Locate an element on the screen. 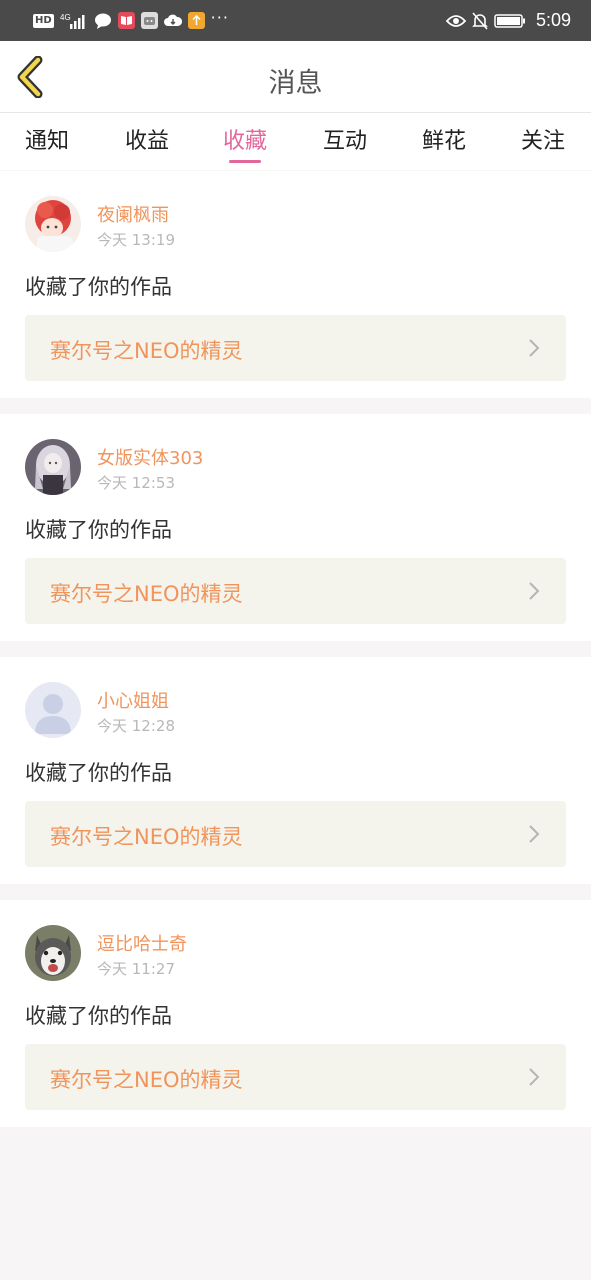  timestamp: 今天 11:27 is located at coordinates (136, 969).